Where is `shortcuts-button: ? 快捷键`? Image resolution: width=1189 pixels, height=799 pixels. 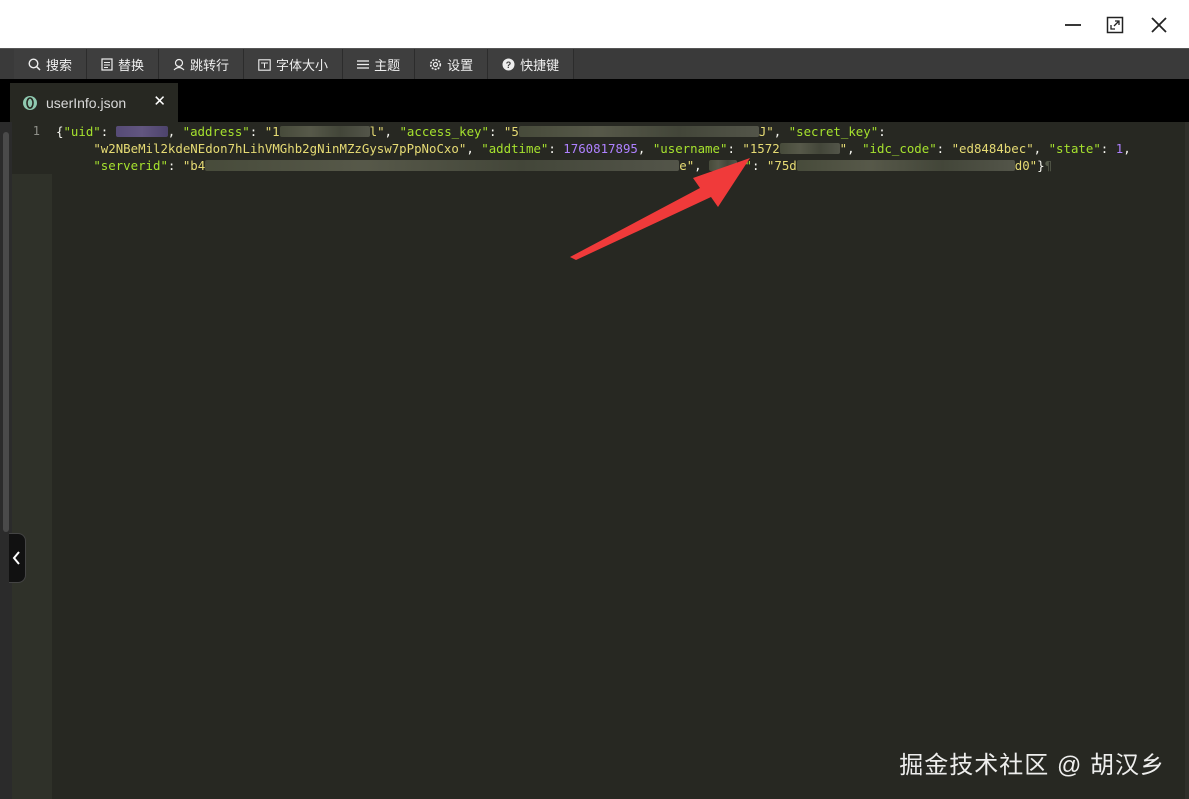
shortcuts-button: ? 快捷键 is located at coordinates (531, 64).